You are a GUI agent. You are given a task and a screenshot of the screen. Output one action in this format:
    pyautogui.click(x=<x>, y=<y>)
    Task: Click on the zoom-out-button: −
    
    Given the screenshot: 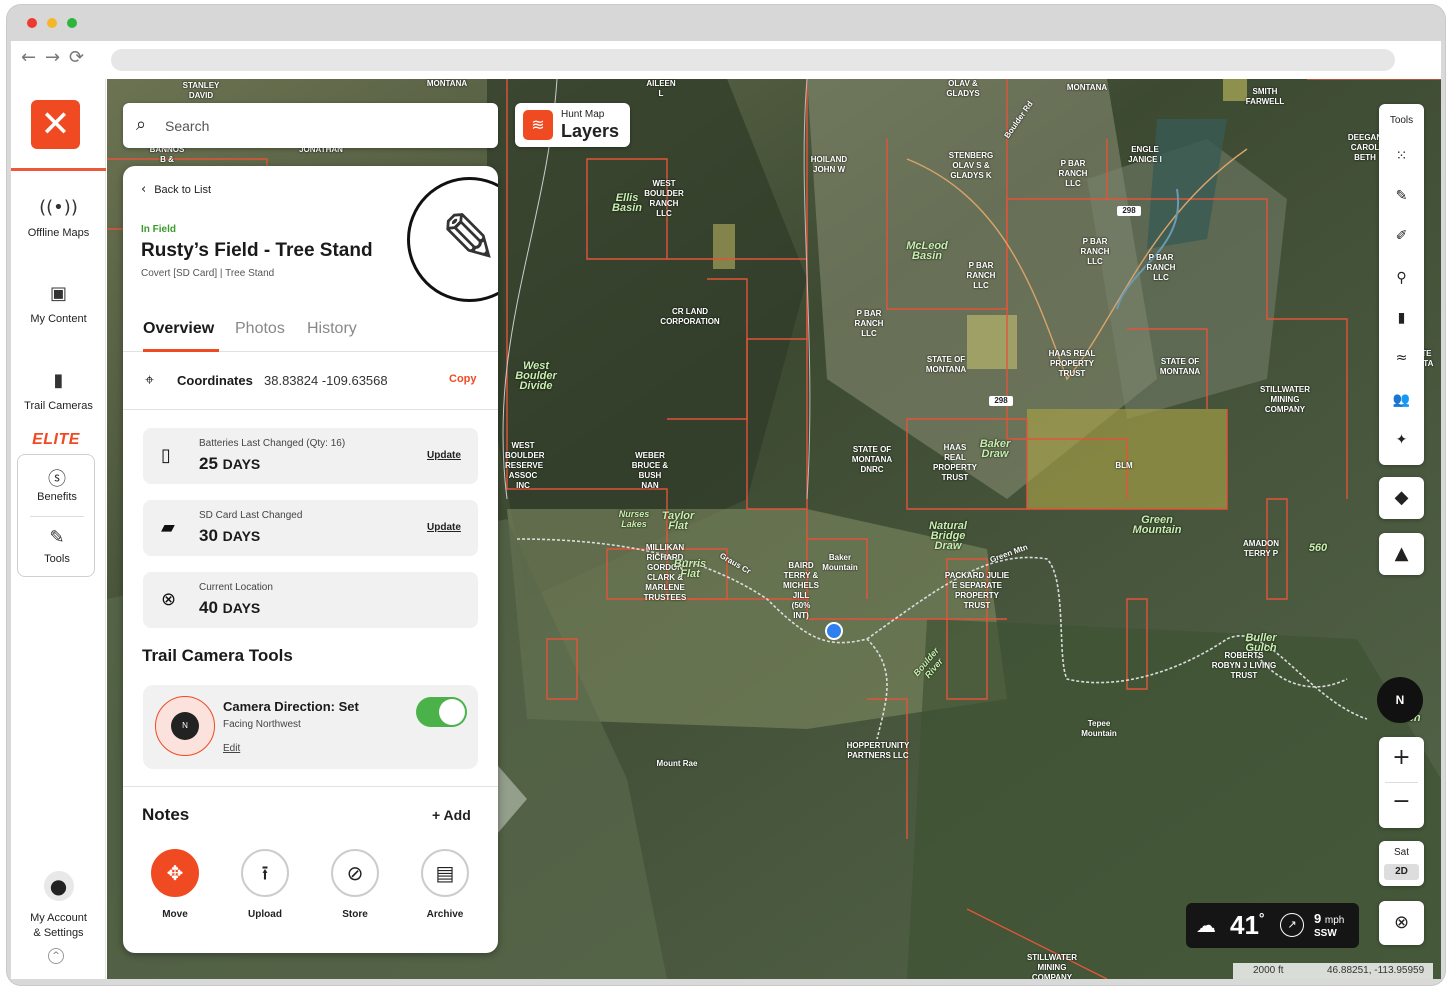 What is the action you would take?
    pyautogui.click(x=1401, y=801)
    